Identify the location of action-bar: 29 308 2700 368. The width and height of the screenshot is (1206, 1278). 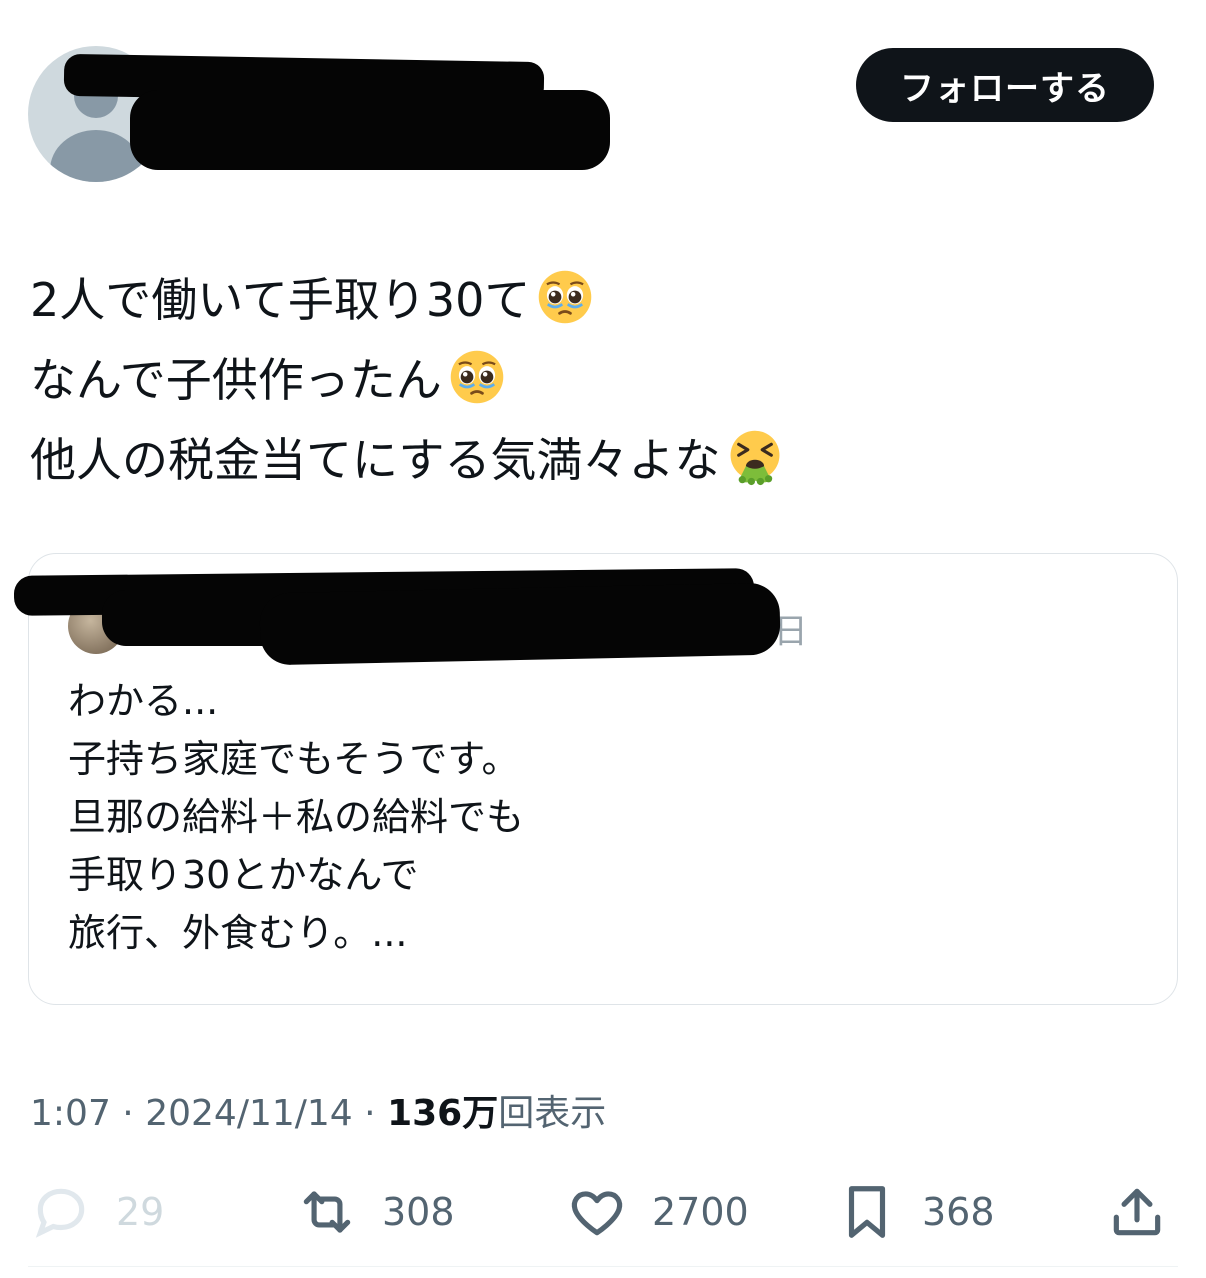
(603, 1212).